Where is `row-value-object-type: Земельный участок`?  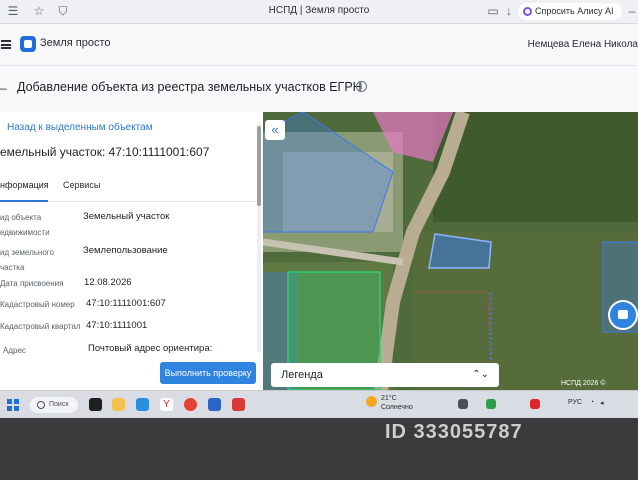
row-value-object-type: Земельный участок is located at coordinates (126, 216).